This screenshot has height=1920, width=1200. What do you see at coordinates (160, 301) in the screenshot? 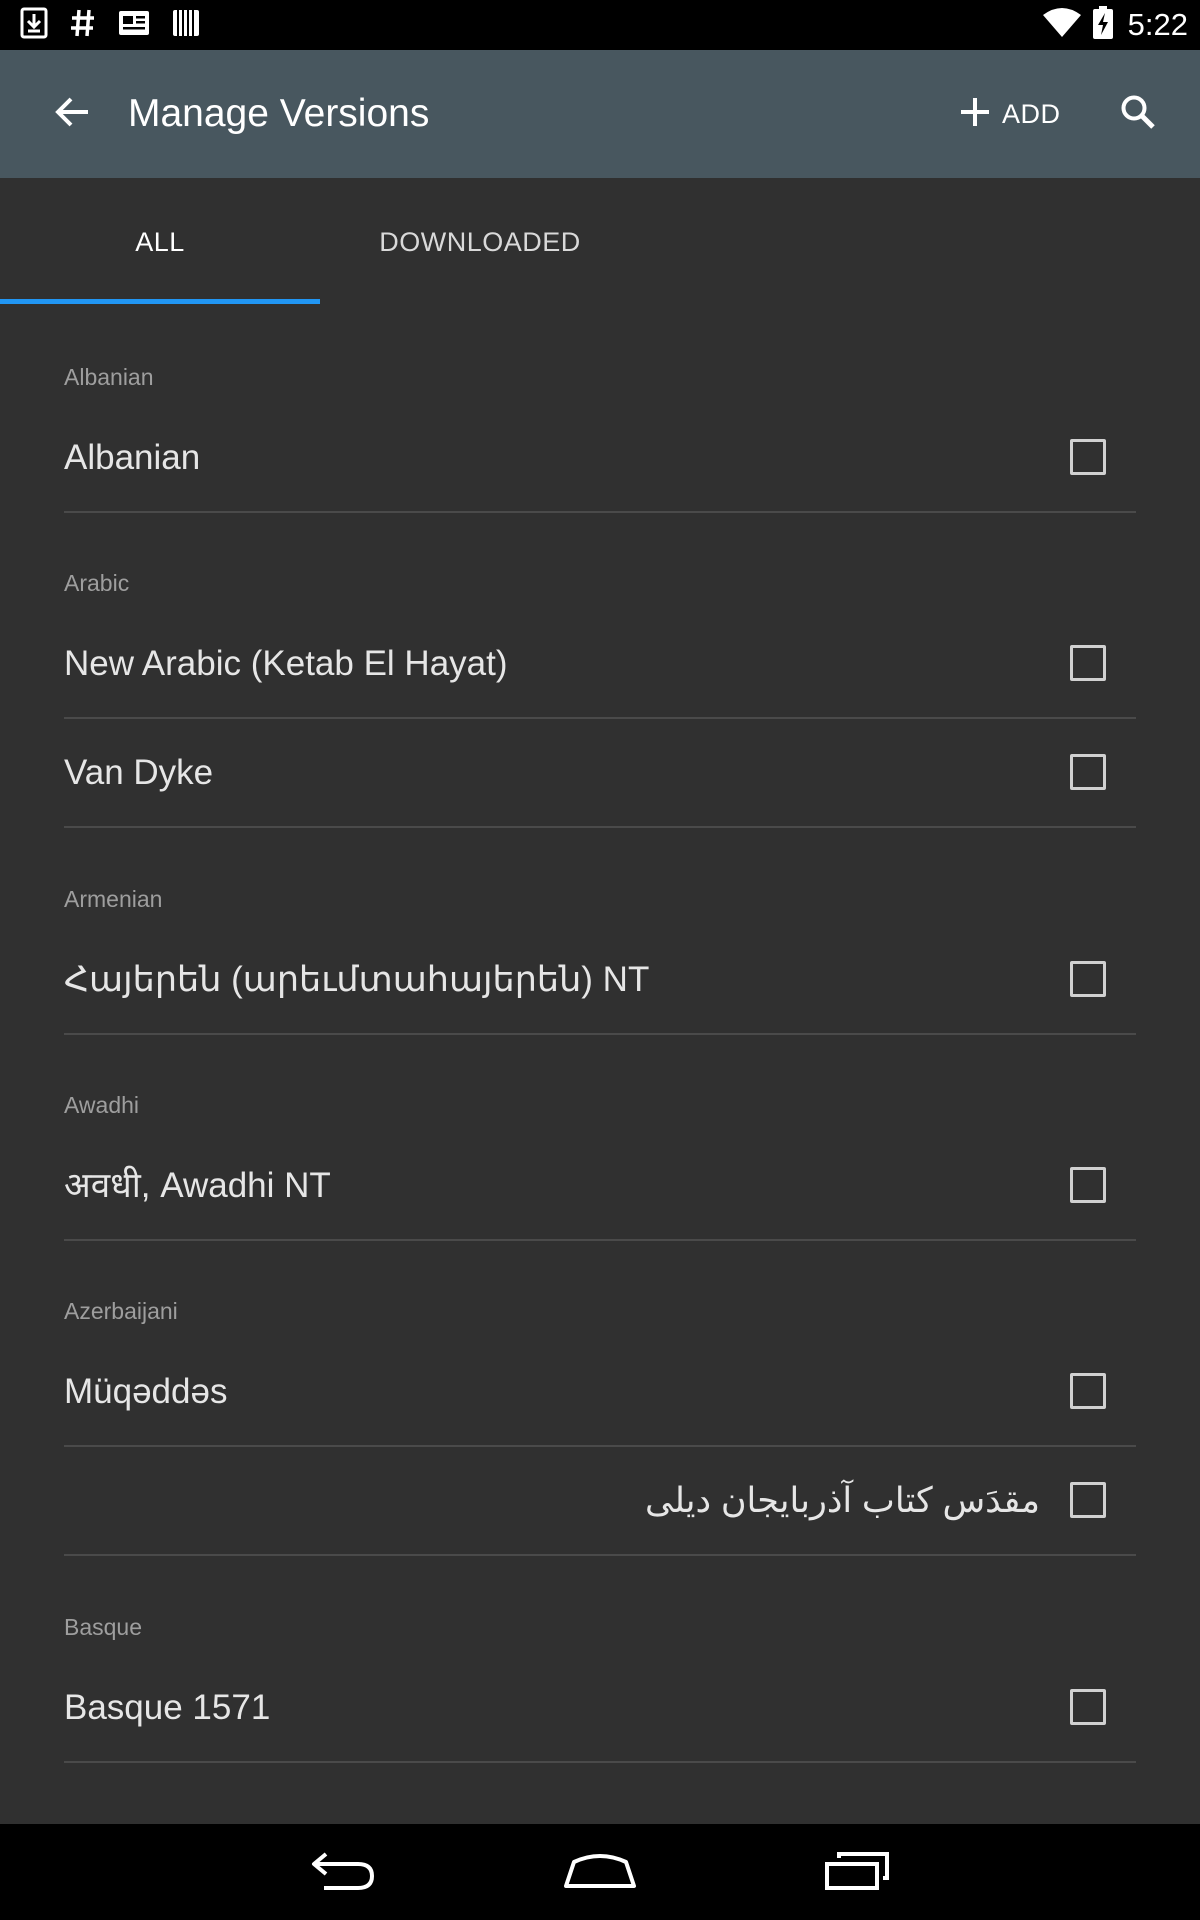
I see `tab-indicator` at bounding box center [160, 301].